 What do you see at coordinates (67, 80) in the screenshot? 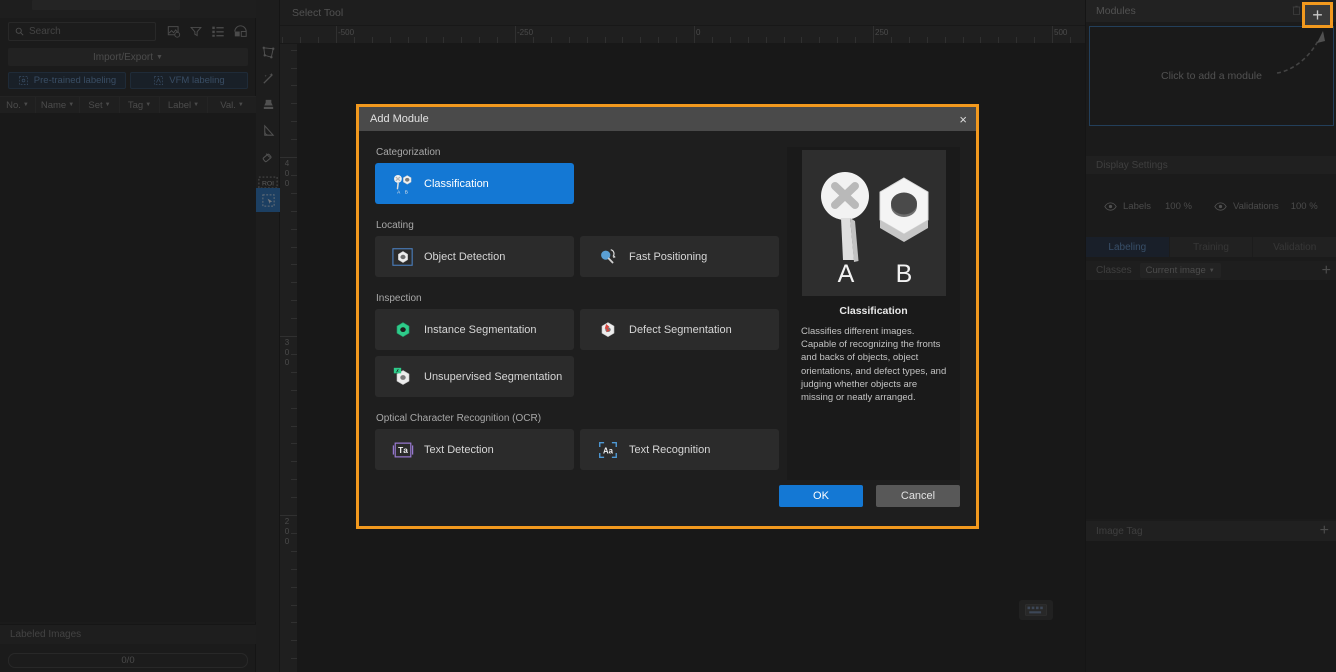
I see `pretrained-labeling-button: Pre-trained labeling` at bounding box center [67, 80].